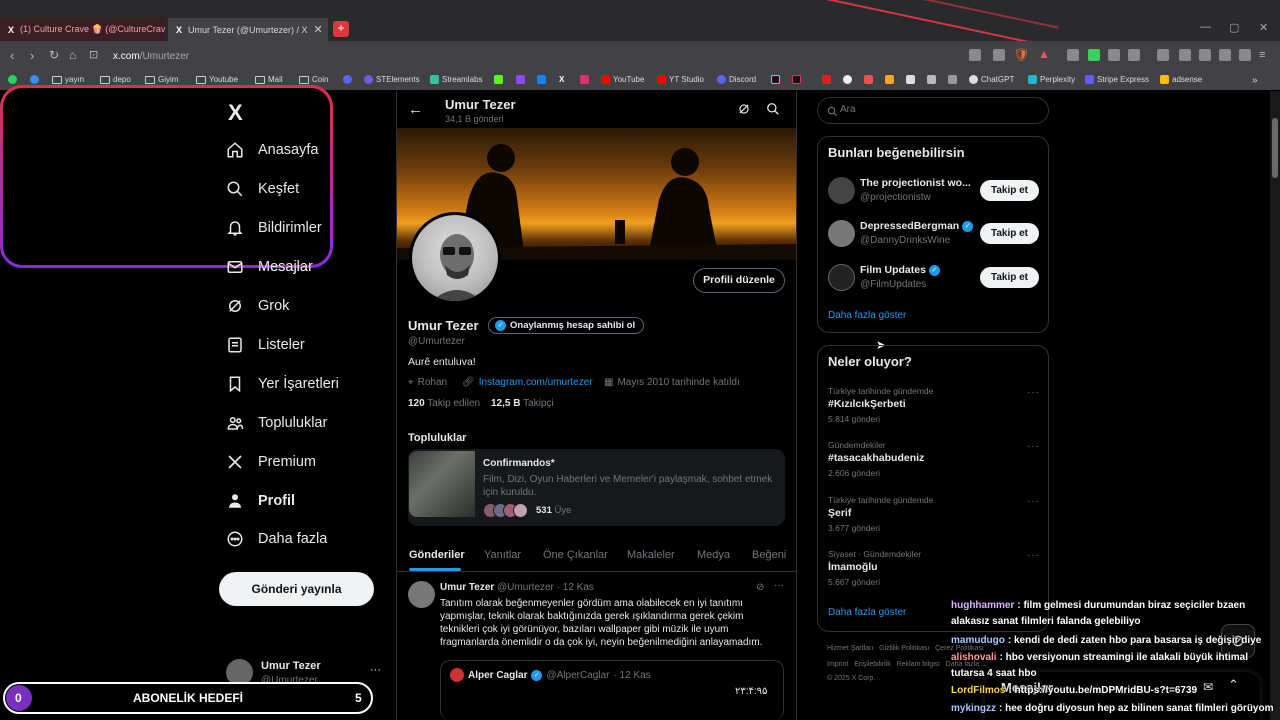 Image resolution: width=1280 pixels, height=720 pixels. What do you see at coordinates (876, 458) in the screenshot?
I see `trend-name: #tasacakhabudeniz` at bounding box center [876, 458].